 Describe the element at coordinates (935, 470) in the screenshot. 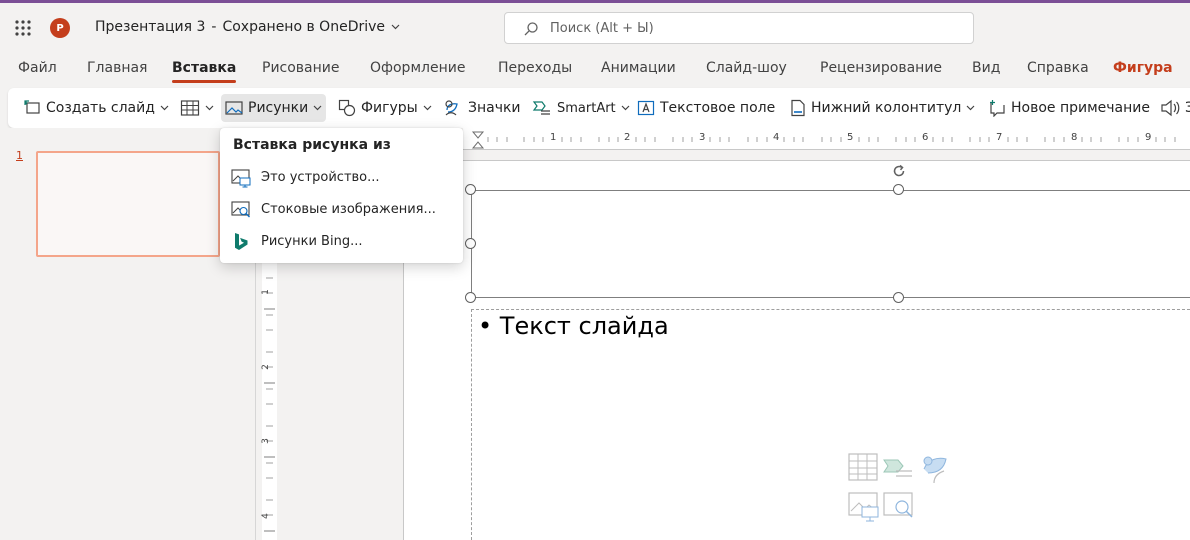

I see `insert-icons-icon` at that location.